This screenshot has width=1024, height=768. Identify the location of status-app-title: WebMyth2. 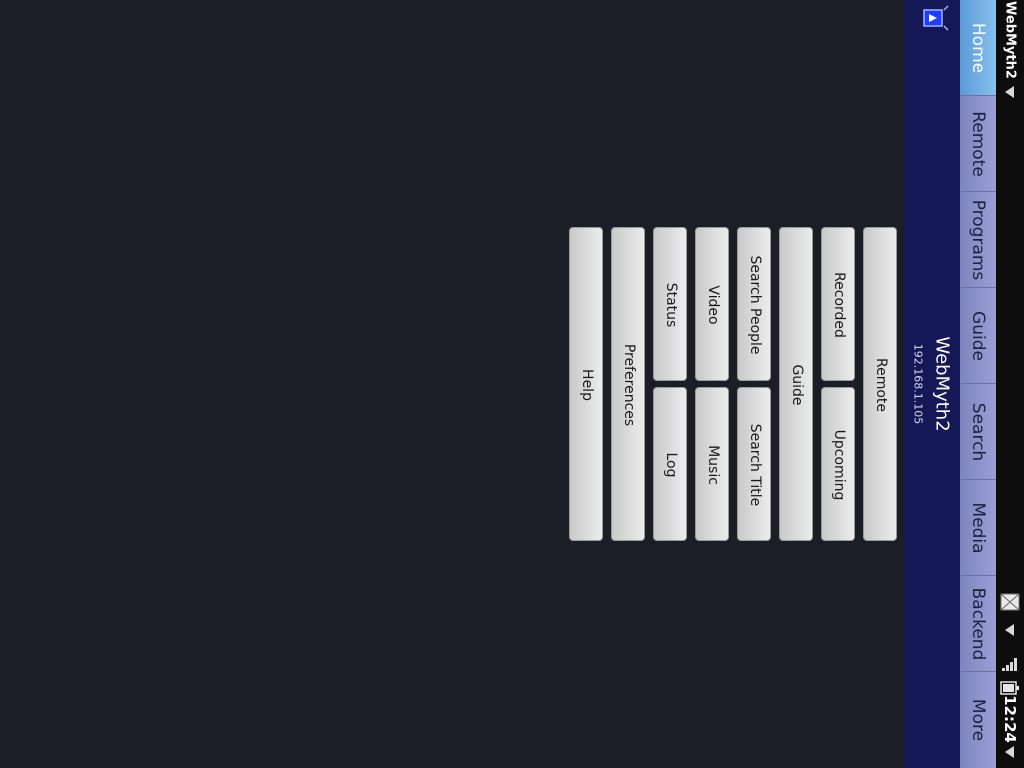
(1010, 40).